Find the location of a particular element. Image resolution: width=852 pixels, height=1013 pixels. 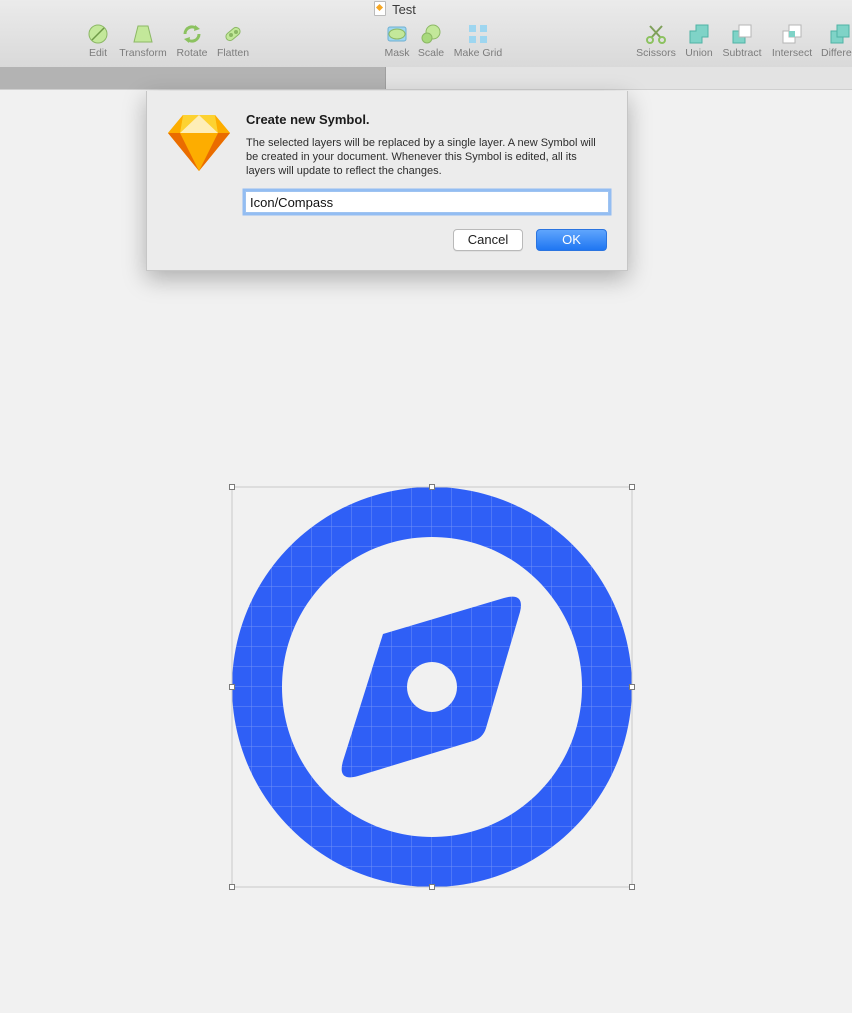

difference-tool-button: Differe is located at coordinates (836, 41).